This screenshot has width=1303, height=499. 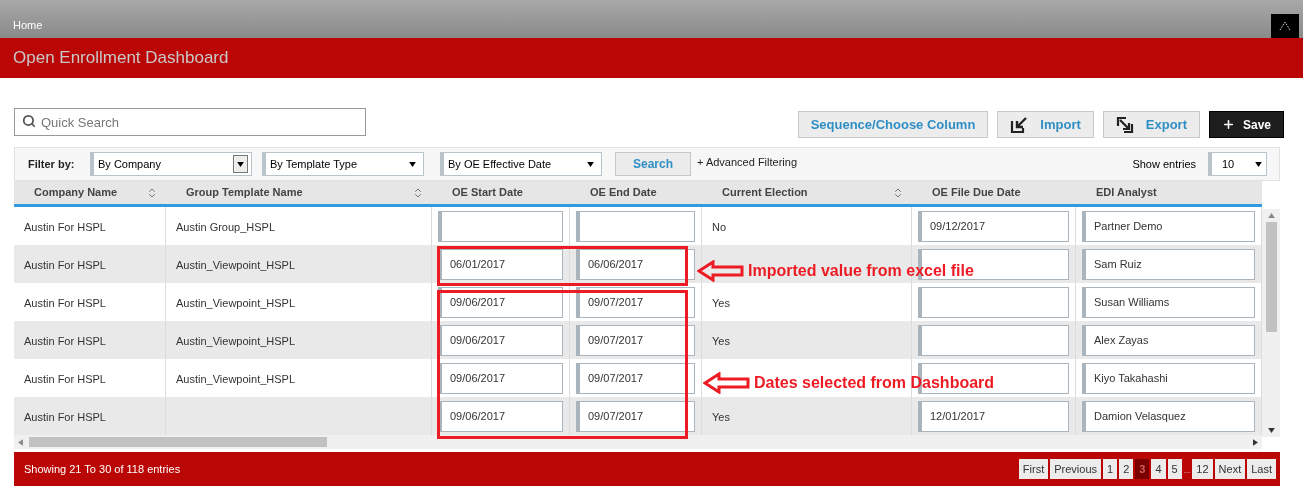 What do you see at coordinates (1271, 430) in the screenshot?
I see `scroll-down-icon` at bounding box center [1271, 430].